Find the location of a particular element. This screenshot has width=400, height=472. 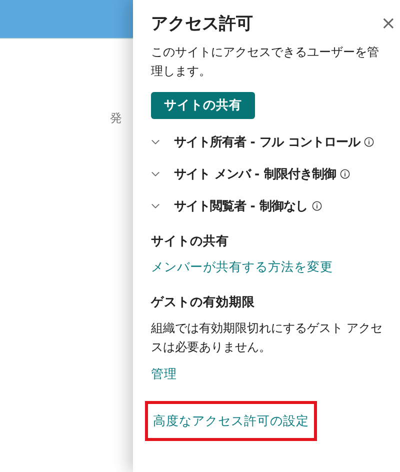

section-heading: ゲストの有効期限 is located at coordinates (203, 302).